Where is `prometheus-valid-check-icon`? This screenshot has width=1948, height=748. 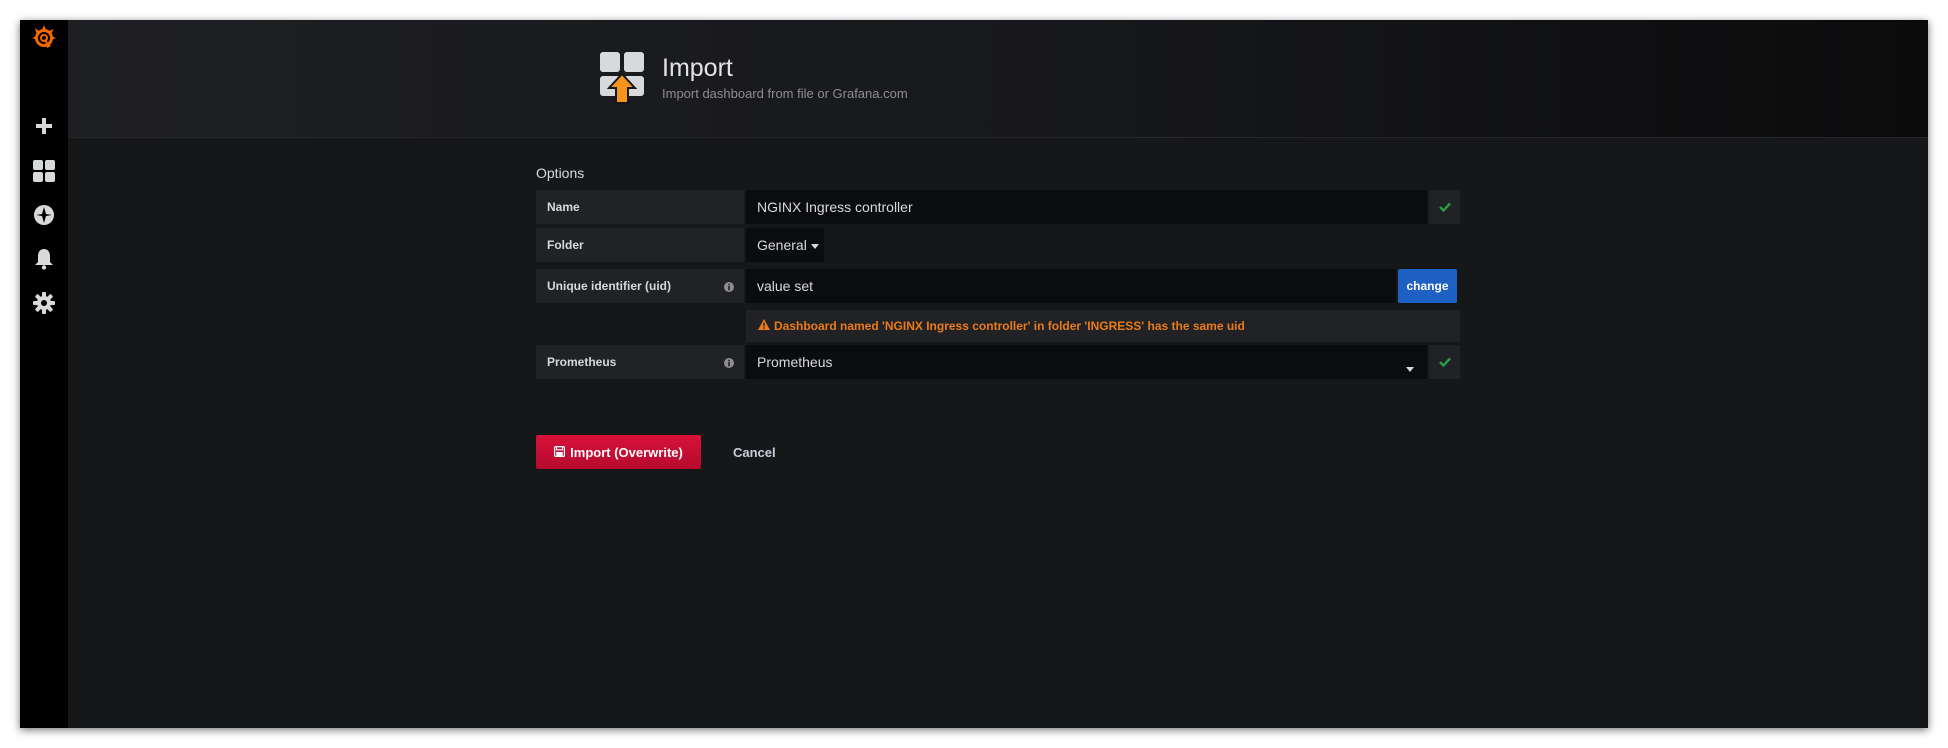
prometheus-valid-check-icon is located at coordinates (1444, 362).